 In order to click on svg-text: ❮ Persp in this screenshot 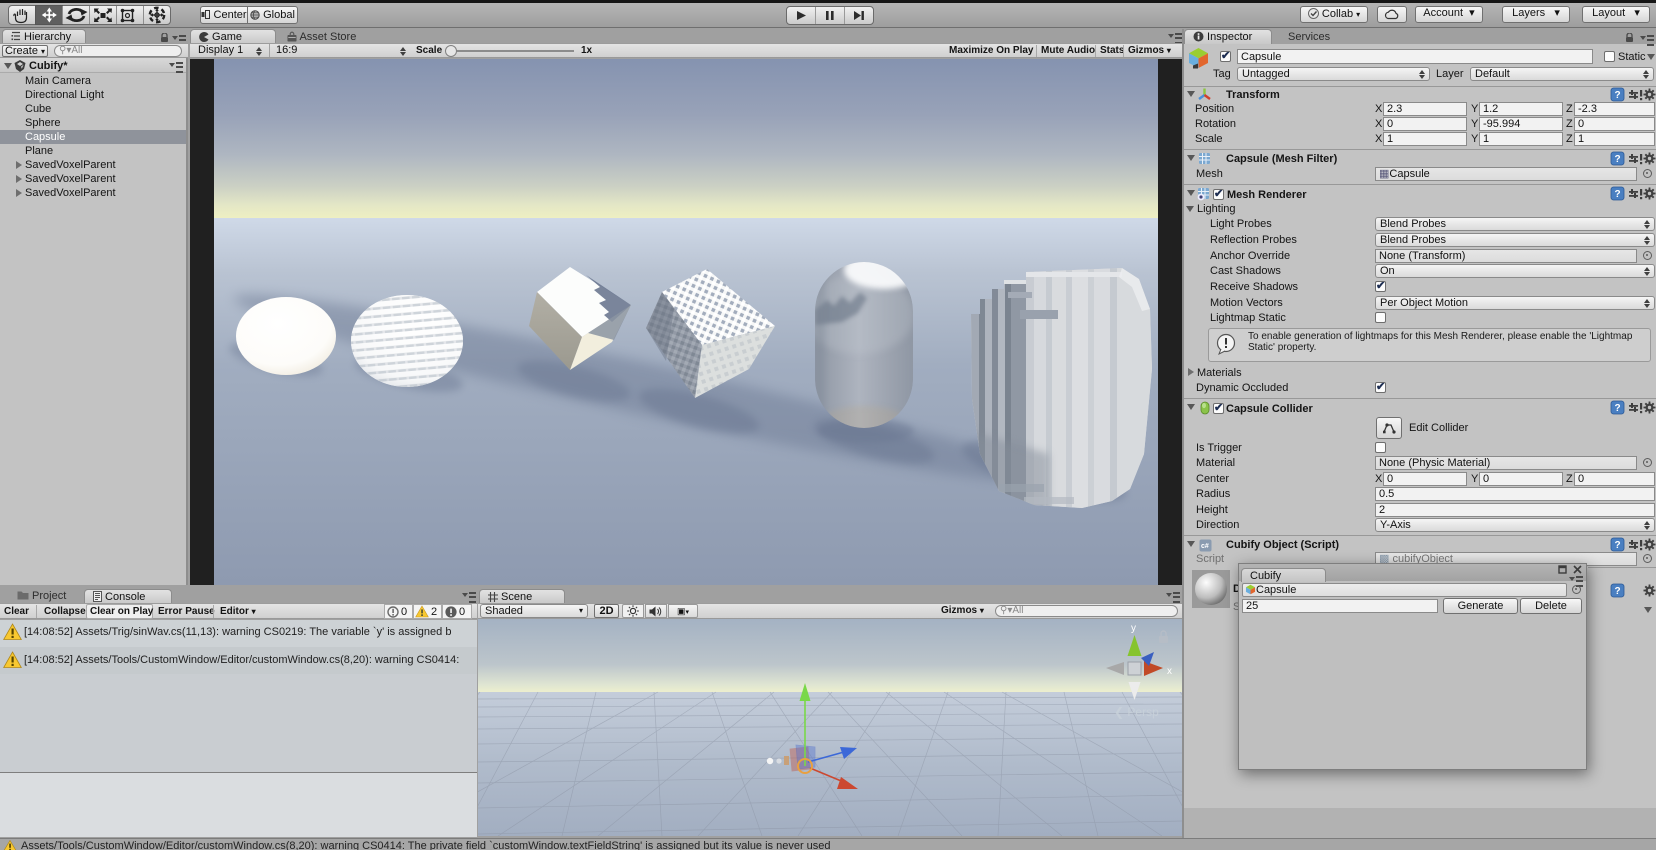, I will do `click(1136, 712)`.